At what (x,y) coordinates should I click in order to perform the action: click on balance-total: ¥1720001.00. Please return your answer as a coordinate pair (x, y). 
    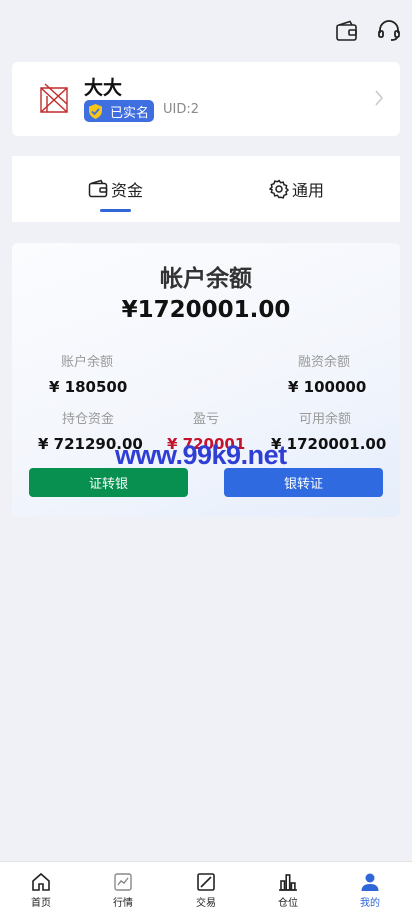
    Looking at the image, I should click on (206, 310).